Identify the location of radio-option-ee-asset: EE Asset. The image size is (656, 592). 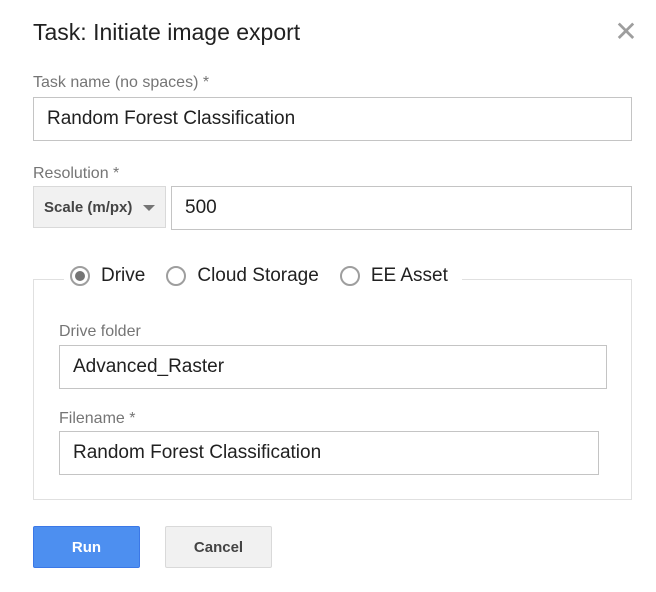
(393, 276).